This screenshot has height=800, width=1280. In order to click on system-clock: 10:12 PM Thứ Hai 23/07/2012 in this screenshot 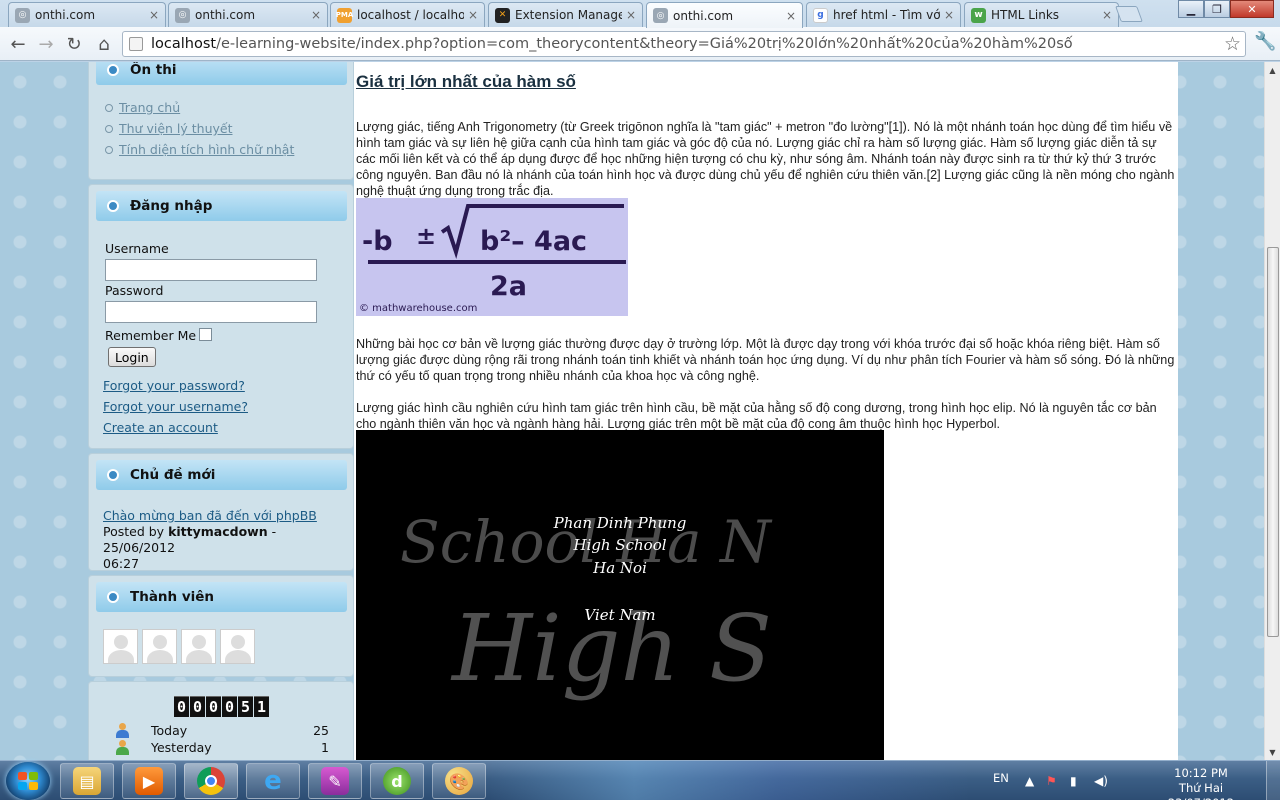, I will do `click(1201, 783)`.